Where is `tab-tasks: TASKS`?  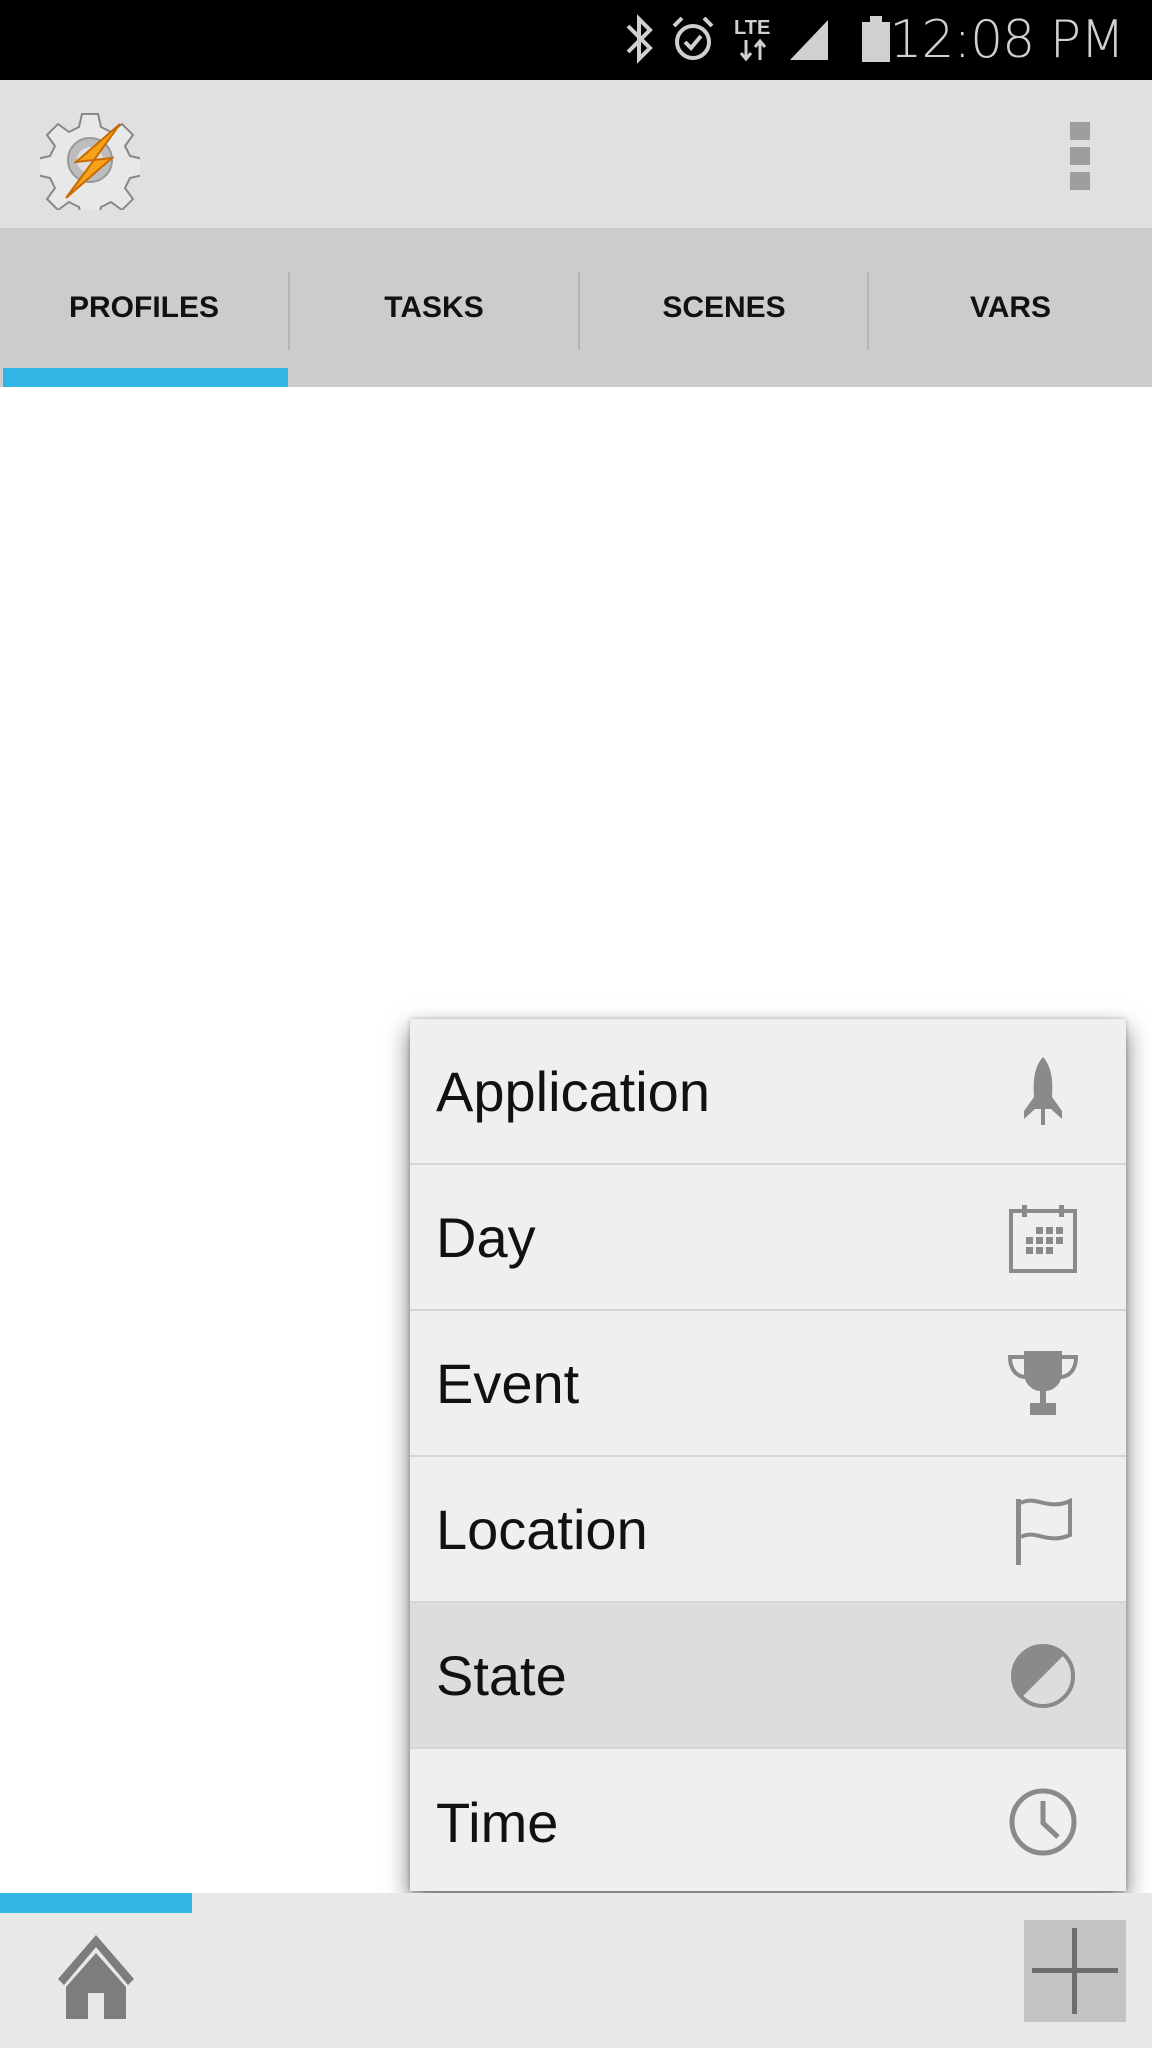 tab-tasks: TASKS is located at coordinates (434, 307).